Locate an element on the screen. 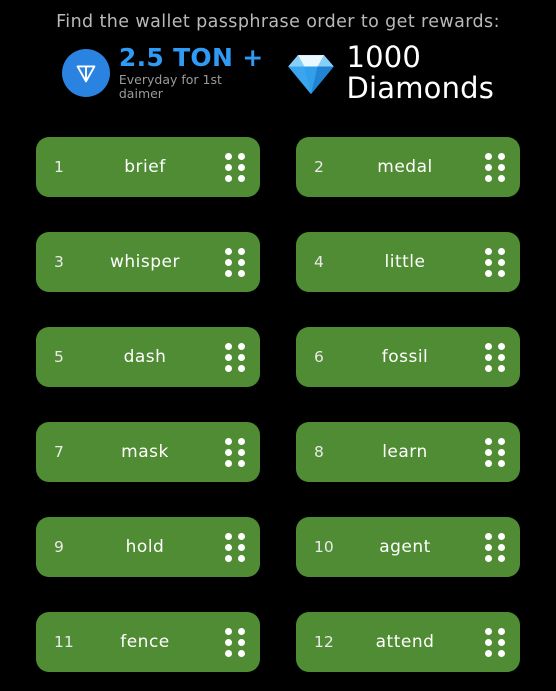 Image resolution: width=556 pixels, height=691 pixels. word-card-index: 1 is located at coordinates (59, 167).